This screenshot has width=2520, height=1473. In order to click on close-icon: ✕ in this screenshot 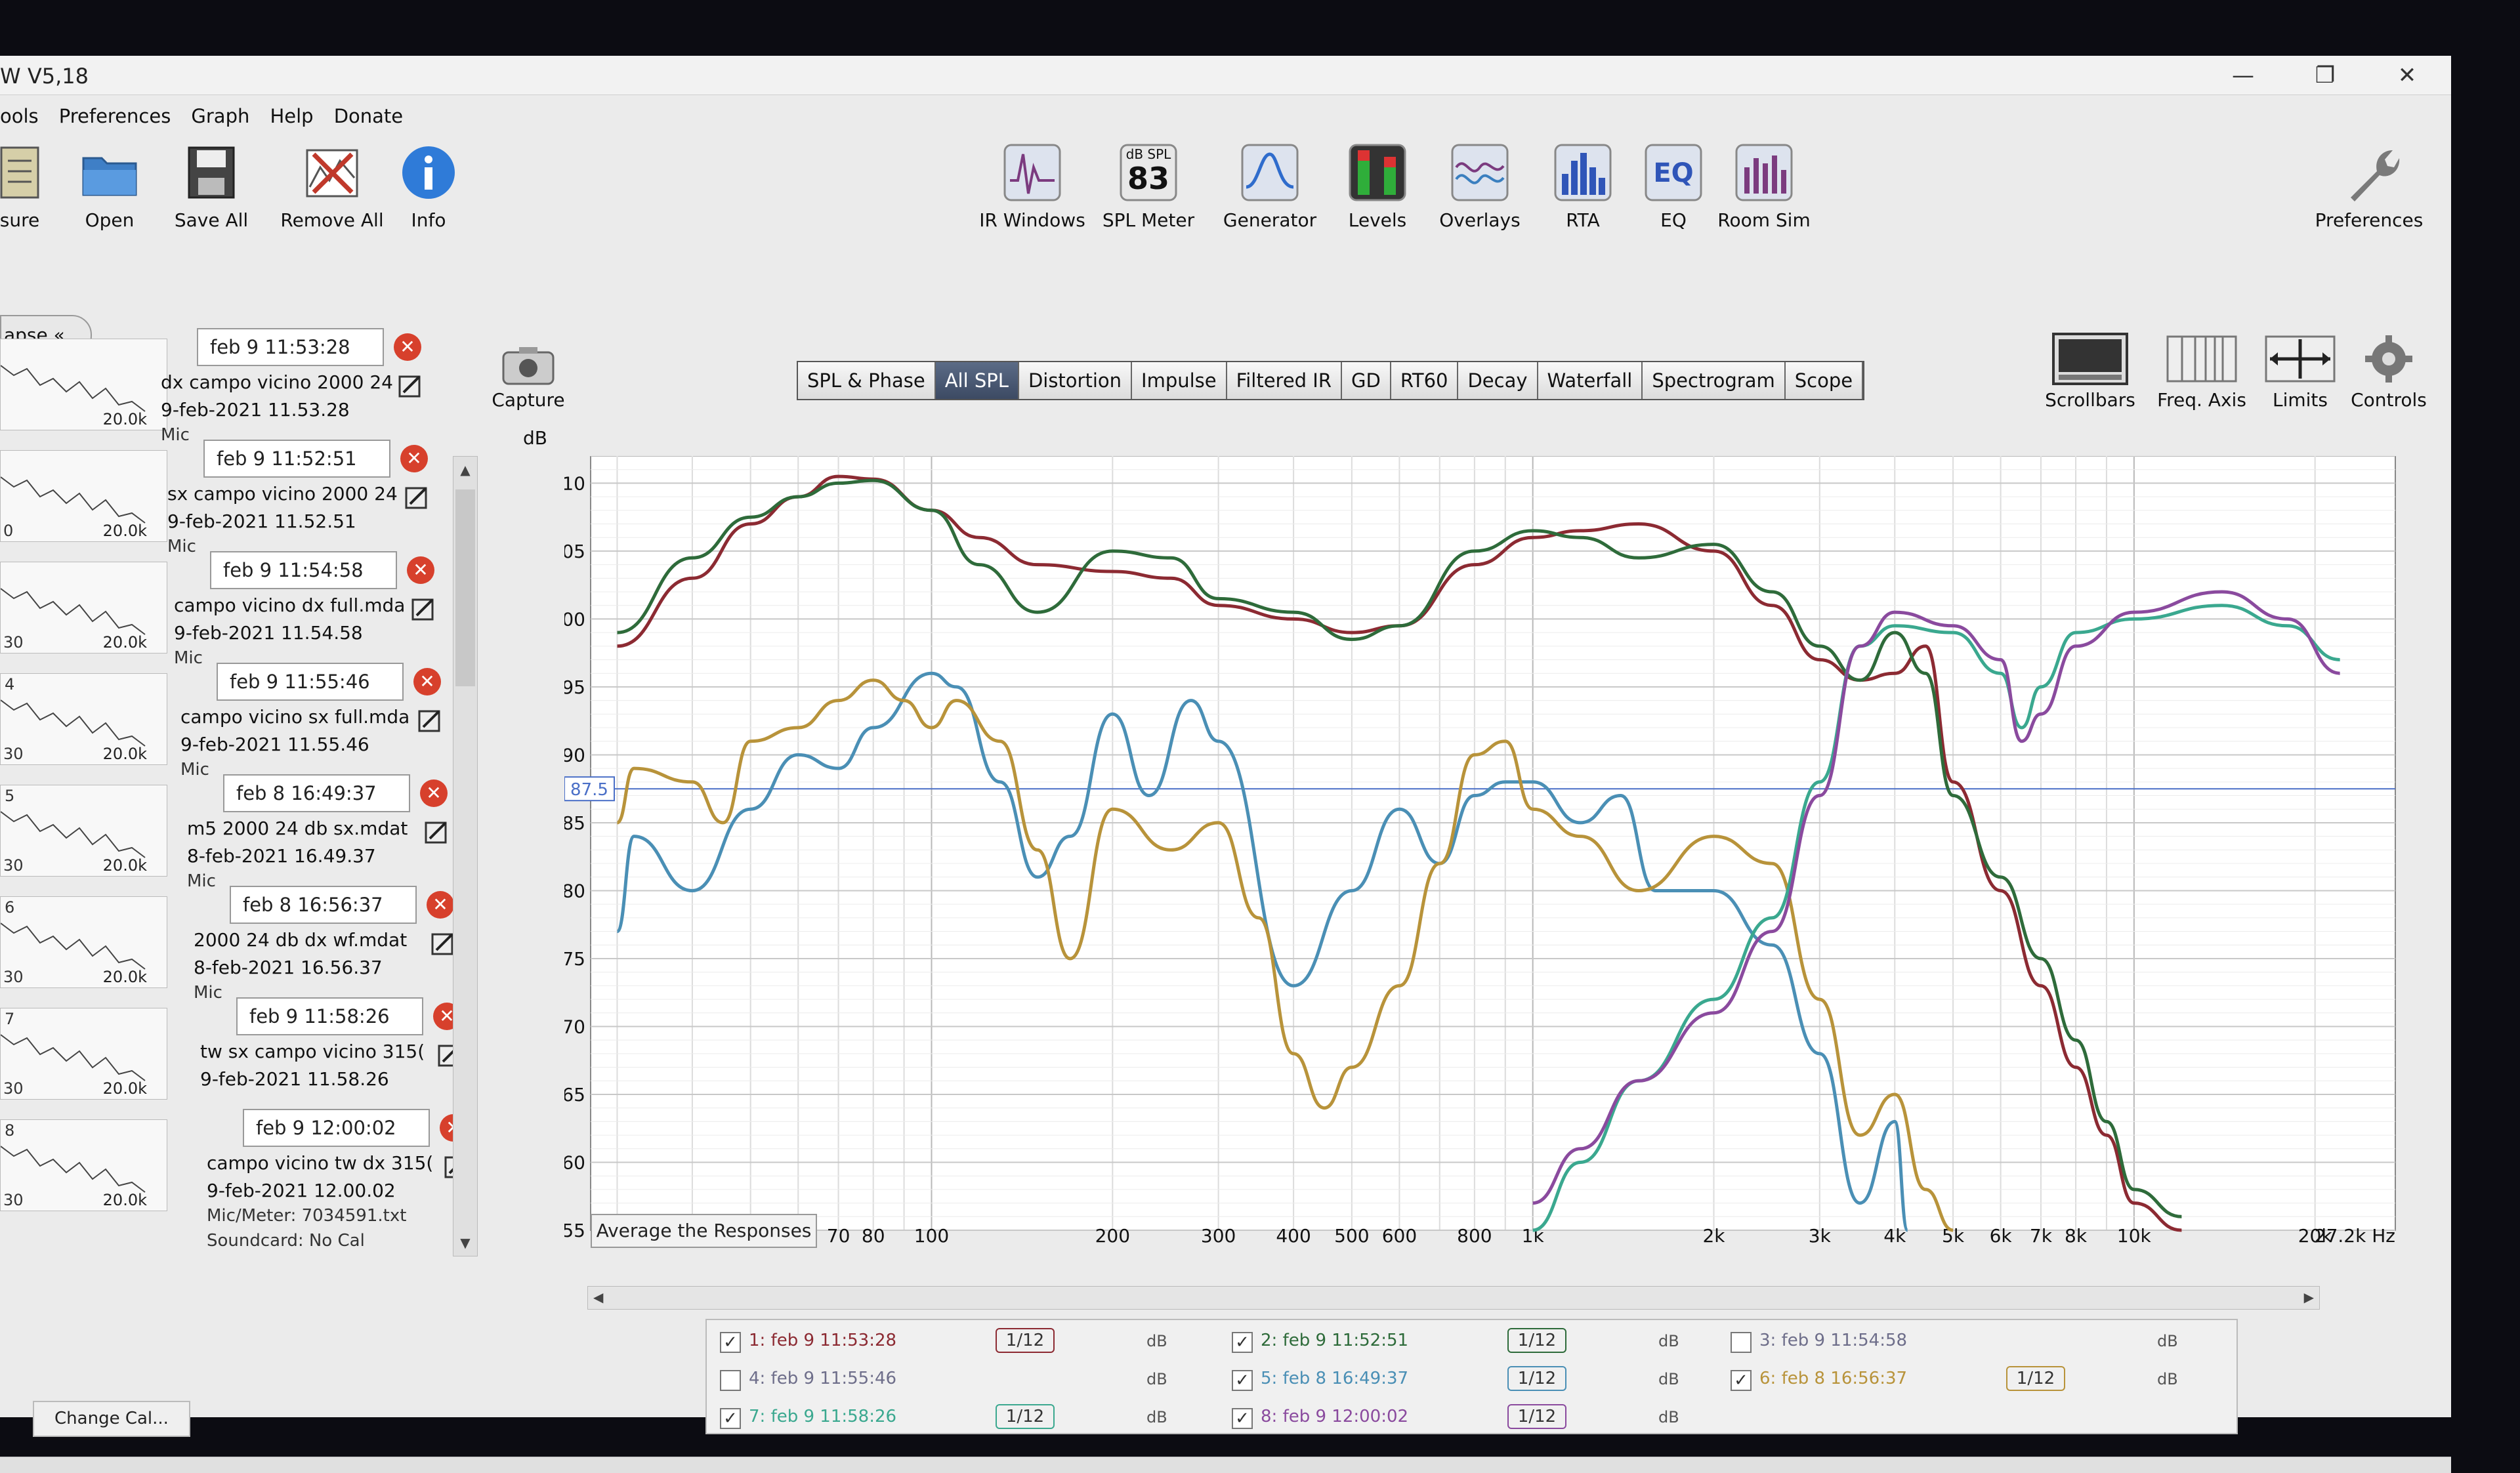, I will do `click(2407, 75)`.